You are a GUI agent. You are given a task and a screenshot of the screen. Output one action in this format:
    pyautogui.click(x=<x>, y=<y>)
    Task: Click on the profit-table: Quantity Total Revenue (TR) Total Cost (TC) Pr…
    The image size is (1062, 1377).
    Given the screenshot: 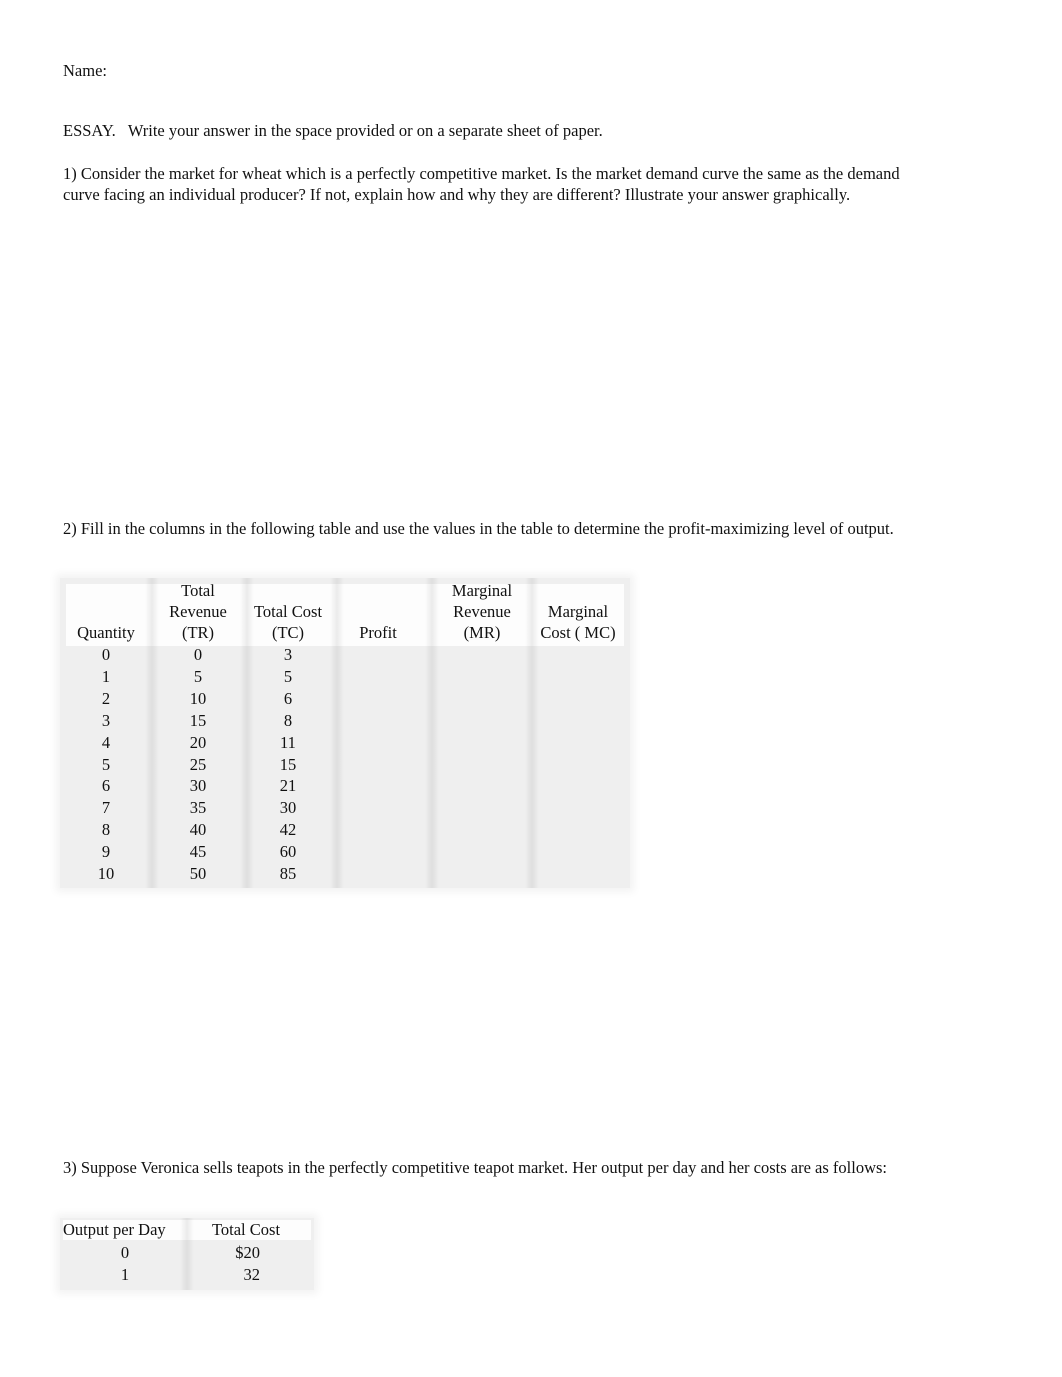 What is the action you would take?
    pyautogui.click(x=345, y=733)
    